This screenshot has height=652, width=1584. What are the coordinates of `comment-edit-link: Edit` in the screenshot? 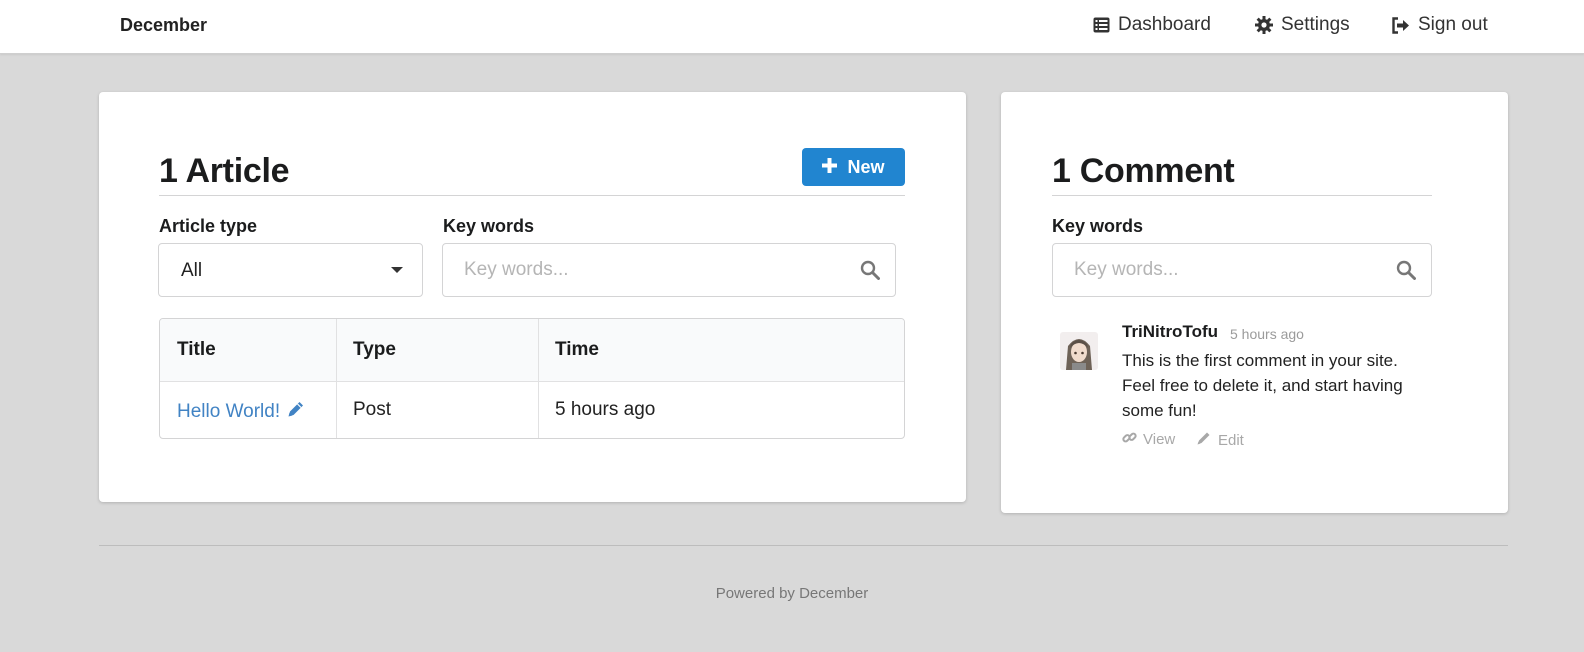 It's located at (1220, 440).